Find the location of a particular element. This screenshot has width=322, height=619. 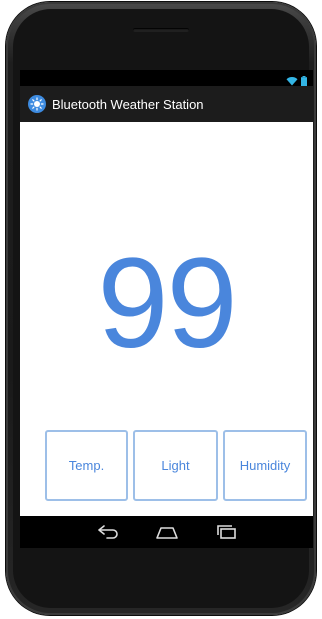

recent-apps-icon is located at coordinates (227, 532).